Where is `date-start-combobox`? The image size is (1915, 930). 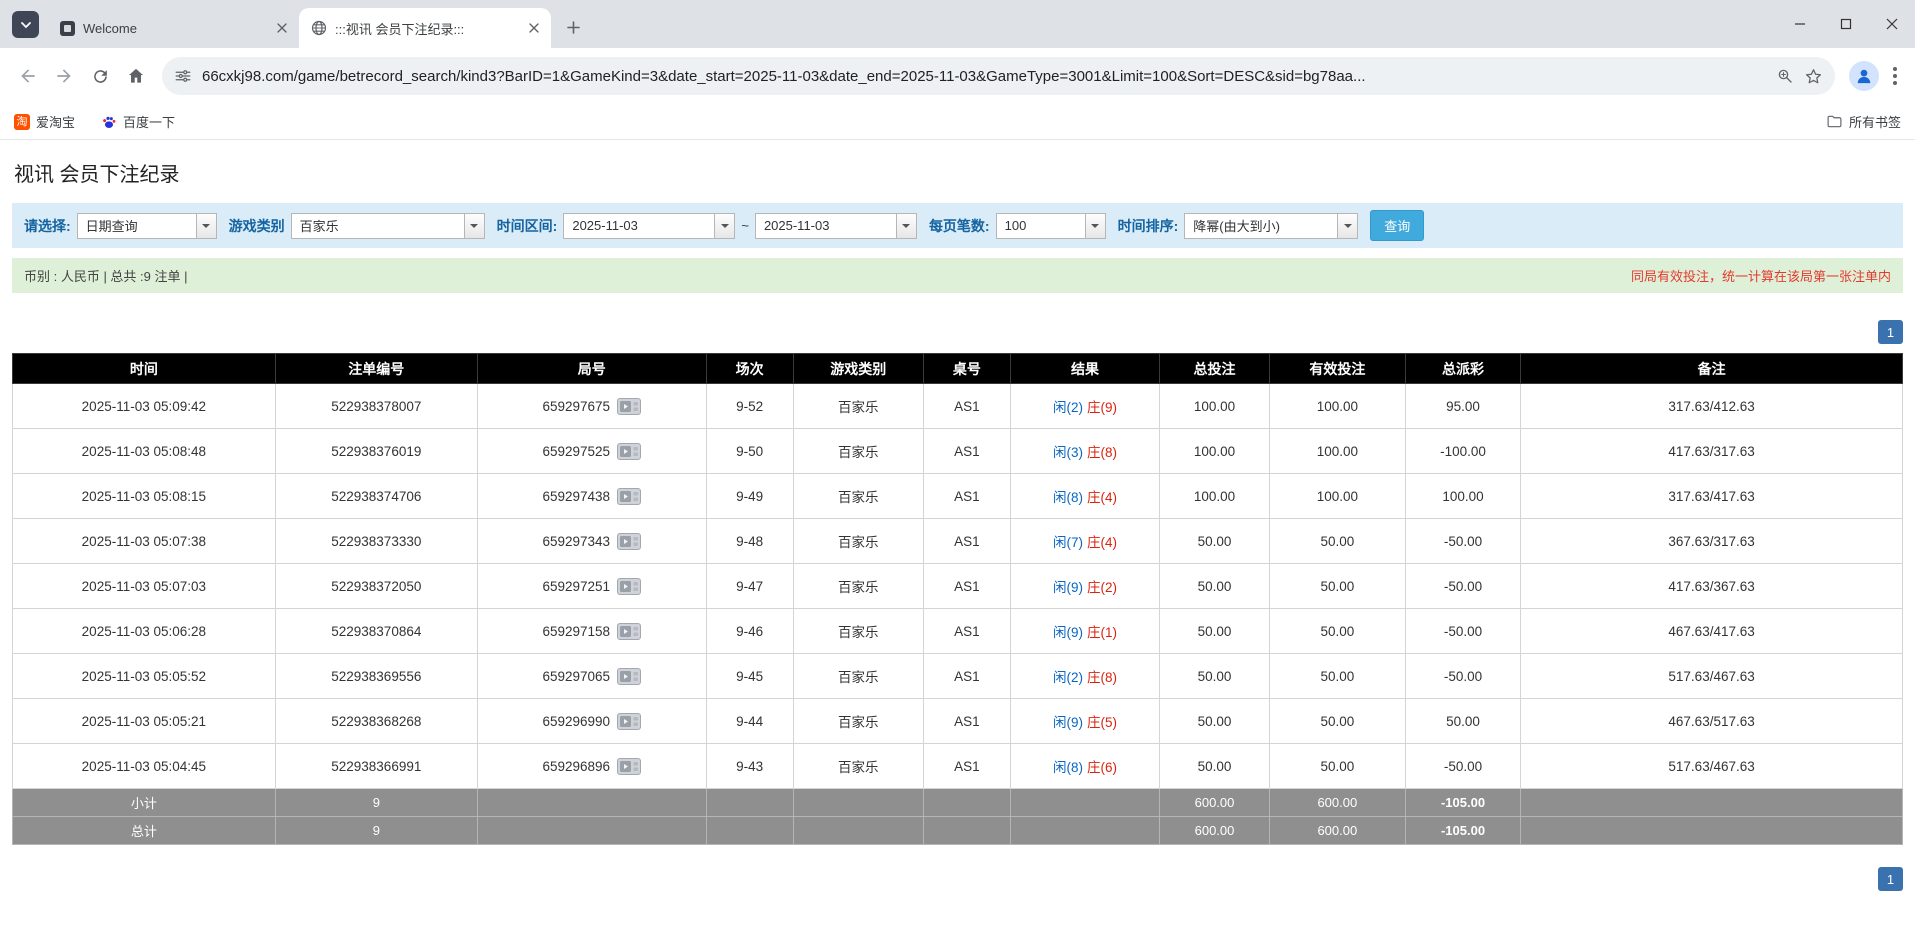 date-start-combobox is located at coordinates (649, 225).